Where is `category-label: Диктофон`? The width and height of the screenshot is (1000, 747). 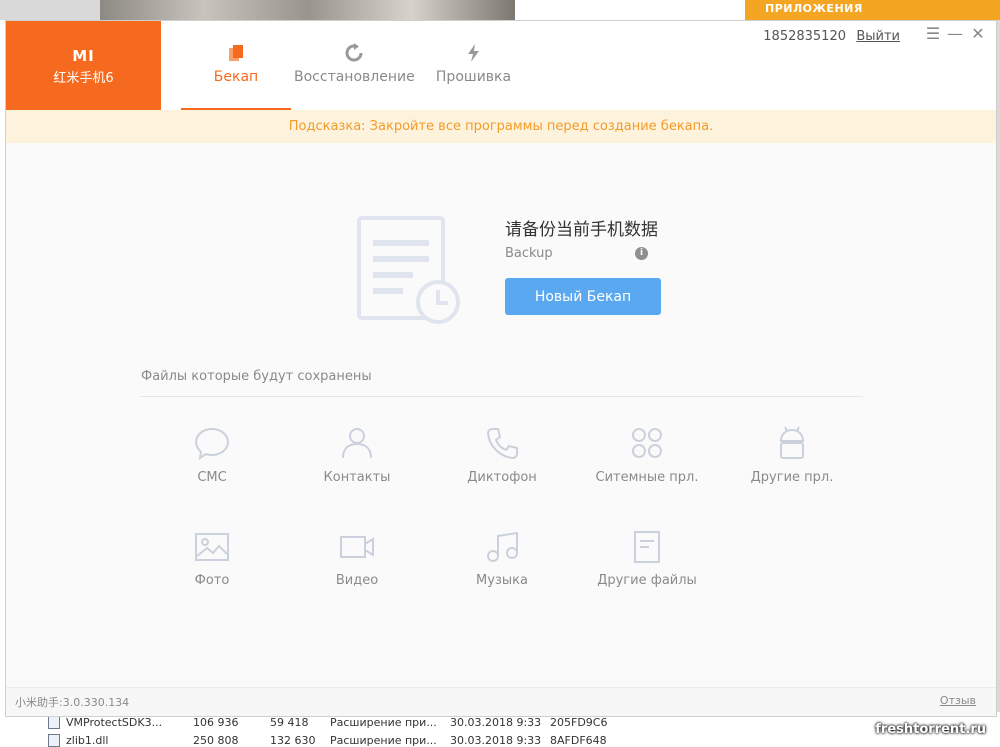 category-label: Диктофон is located at coordinates (502, 477).